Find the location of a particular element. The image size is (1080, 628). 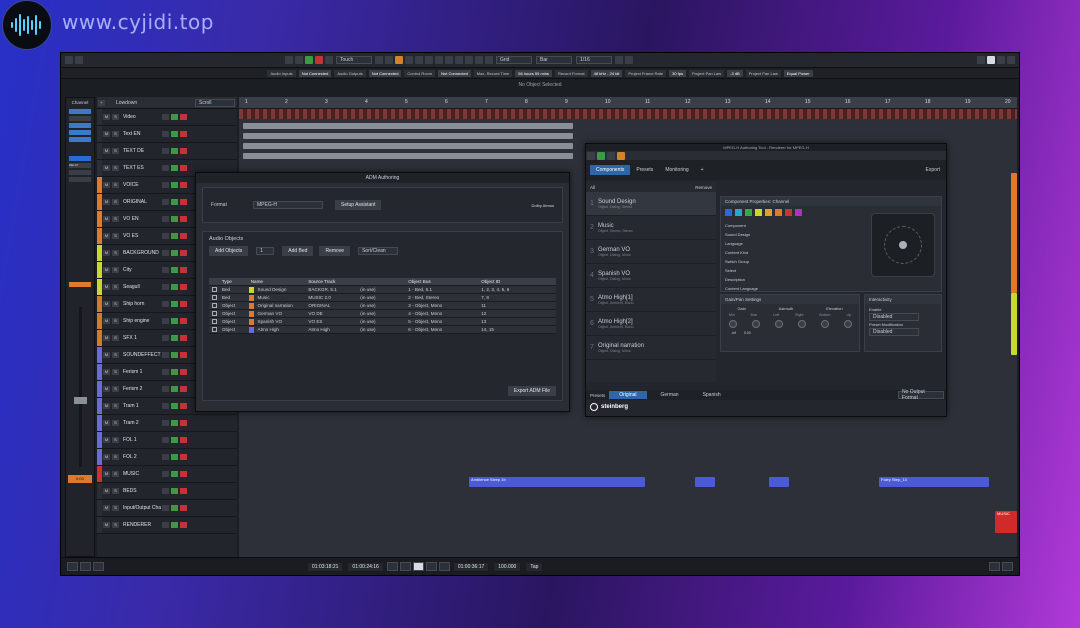

foley-event is located at coordinates (779, 482).